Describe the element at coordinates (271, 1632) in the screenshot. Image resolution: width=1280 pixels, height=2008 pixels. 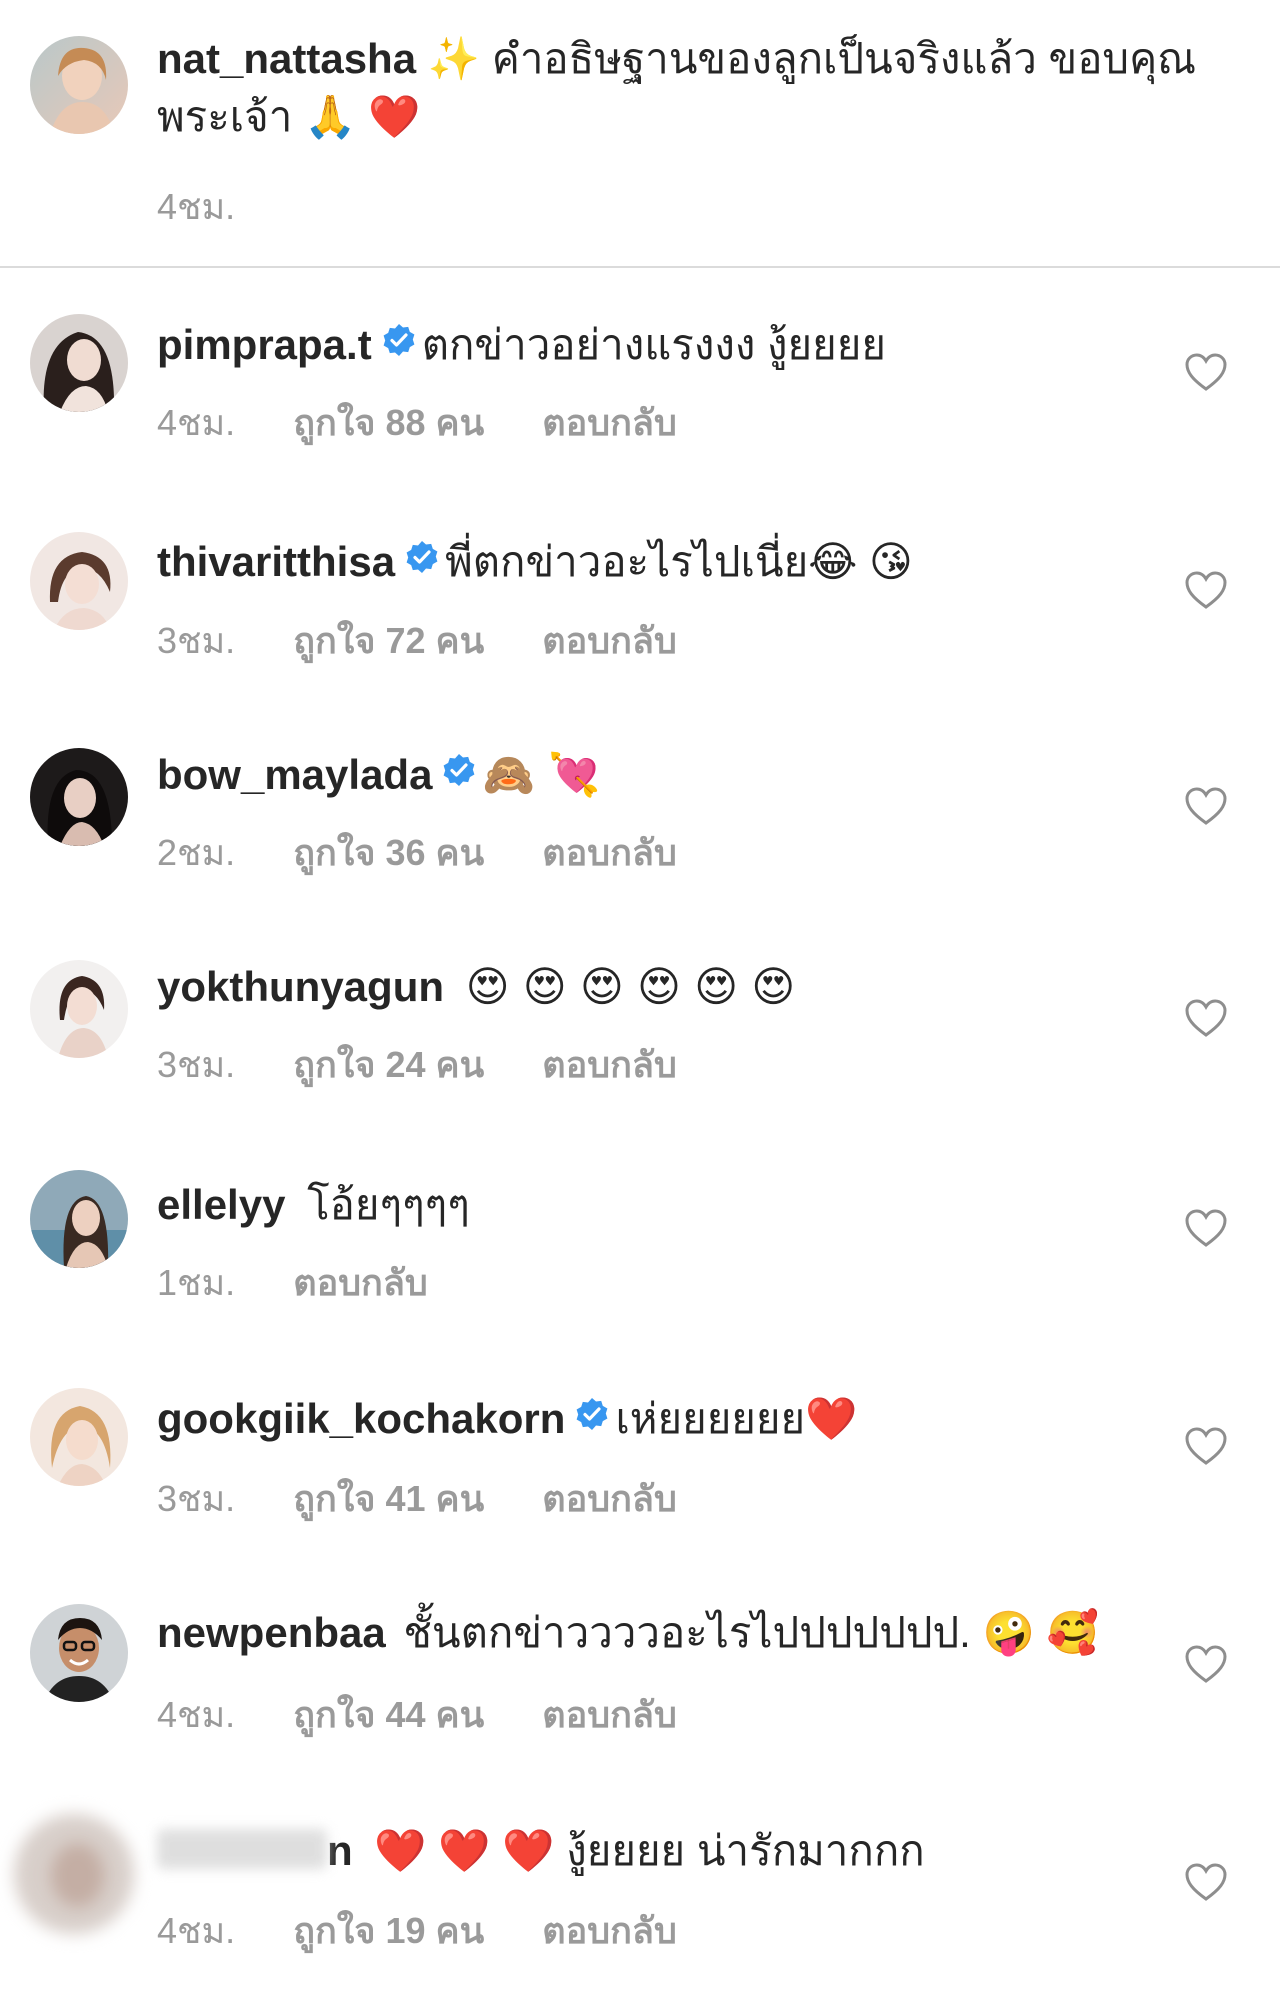
I see `comment-username: newpenbaa` at that location.